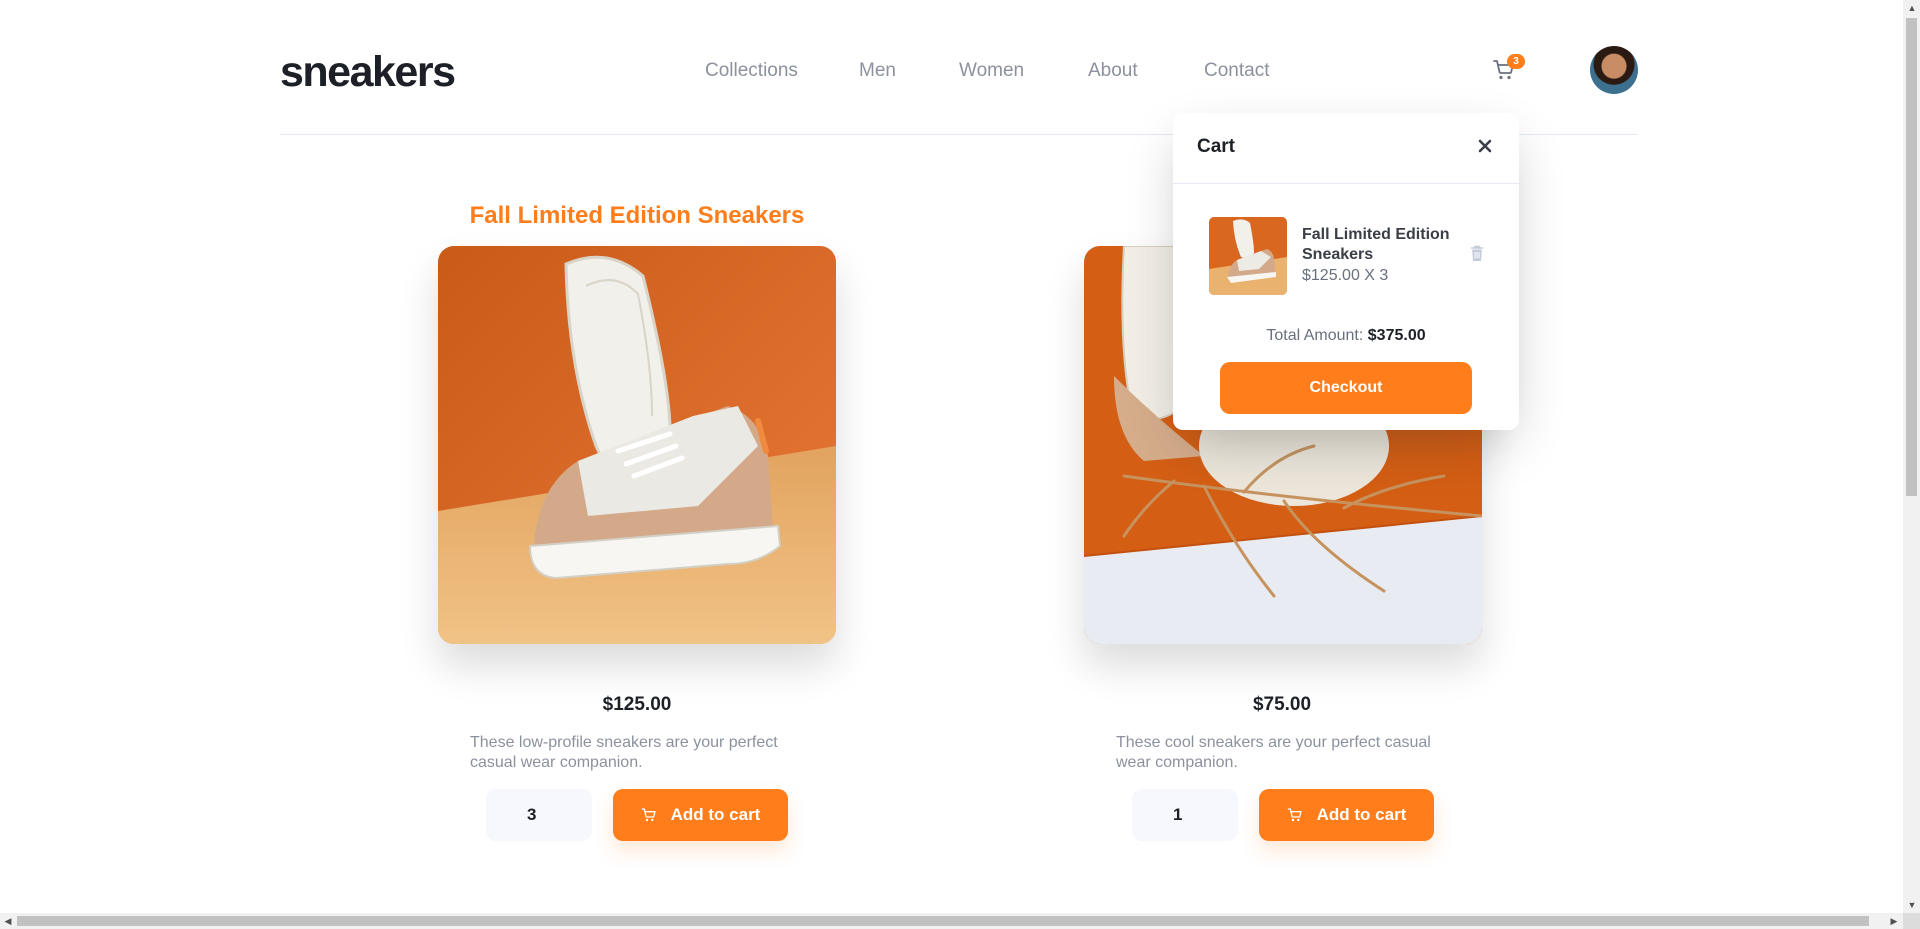  What do you see at coordinates (1894, 921) in the screenshot?
I see `scroll-right-arrow-icon: ▶` at bounding box center [1894, 921].